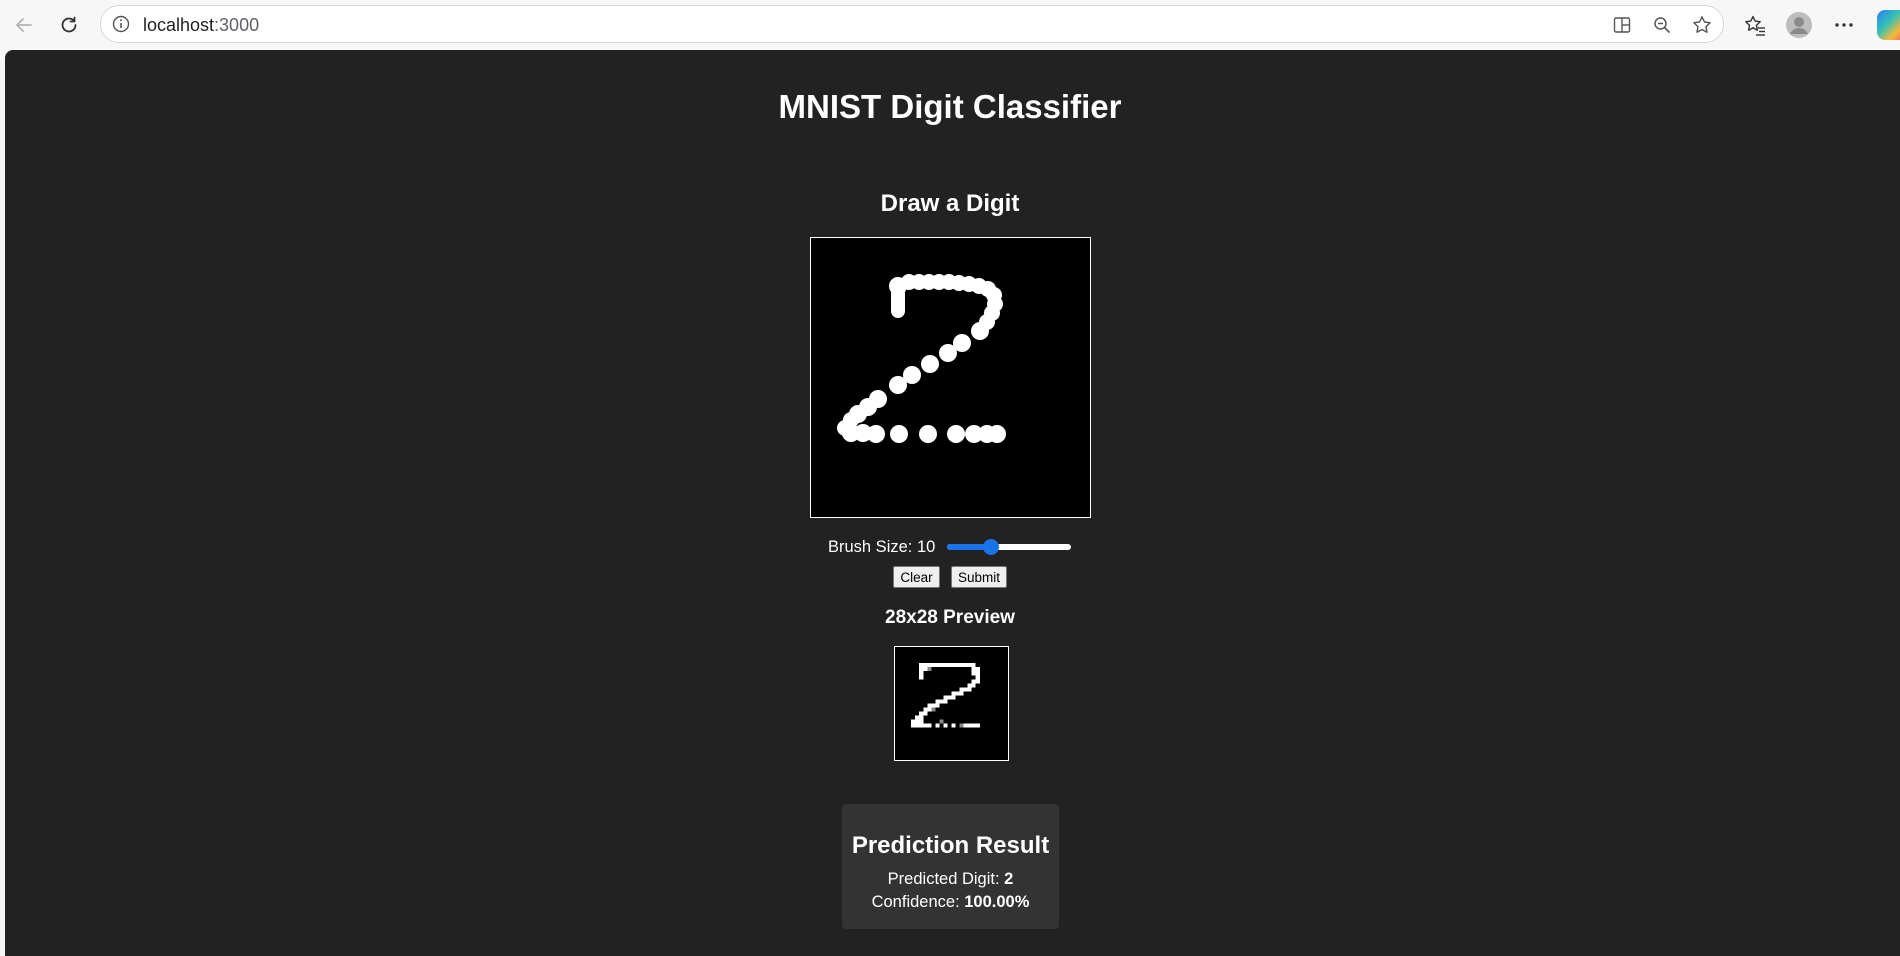  I want to click on browser-toolbar: localhost:3000, so click(950, 25).